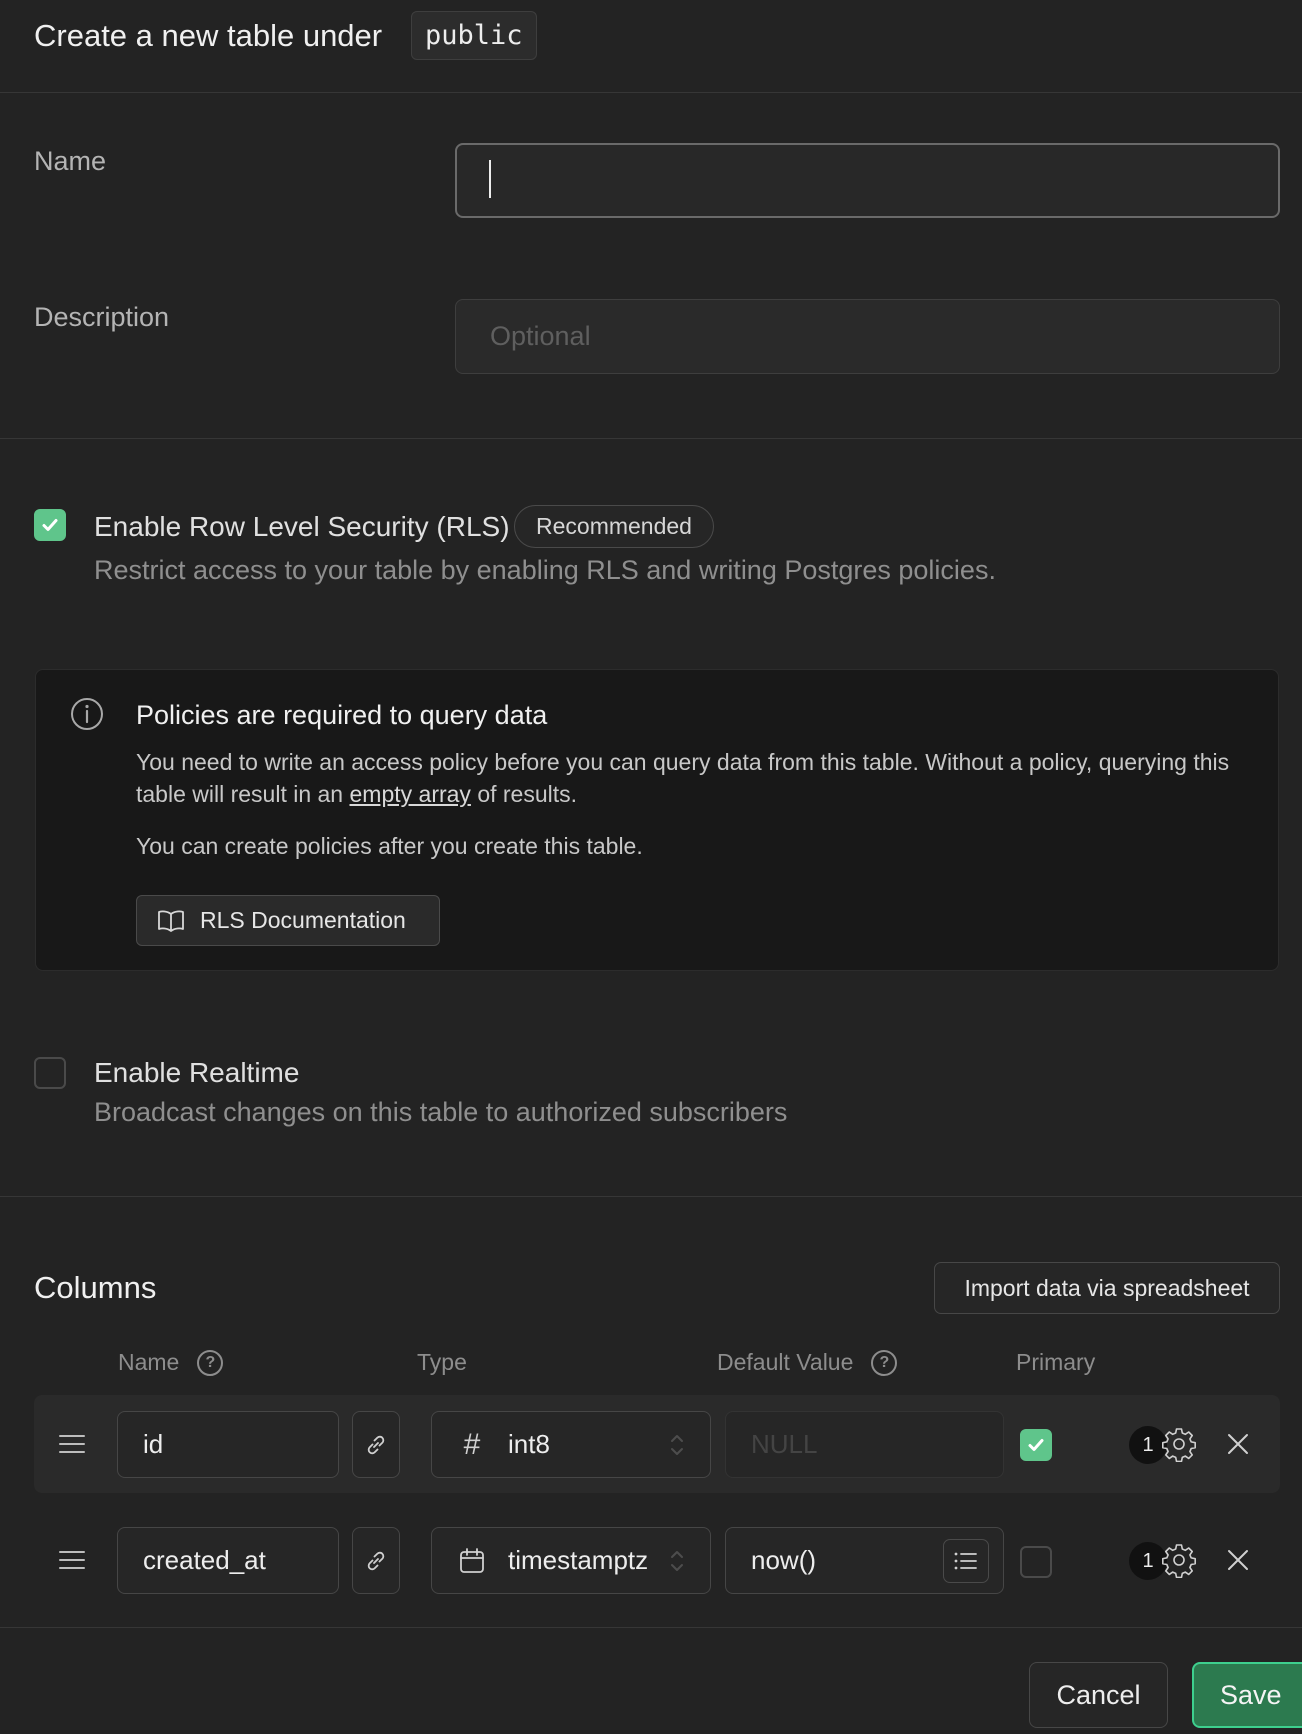 Image resolution: width=1302 pixels, height=1734 pixels. I want to click on column-type-select: timestamptz, so click(571, 1560).